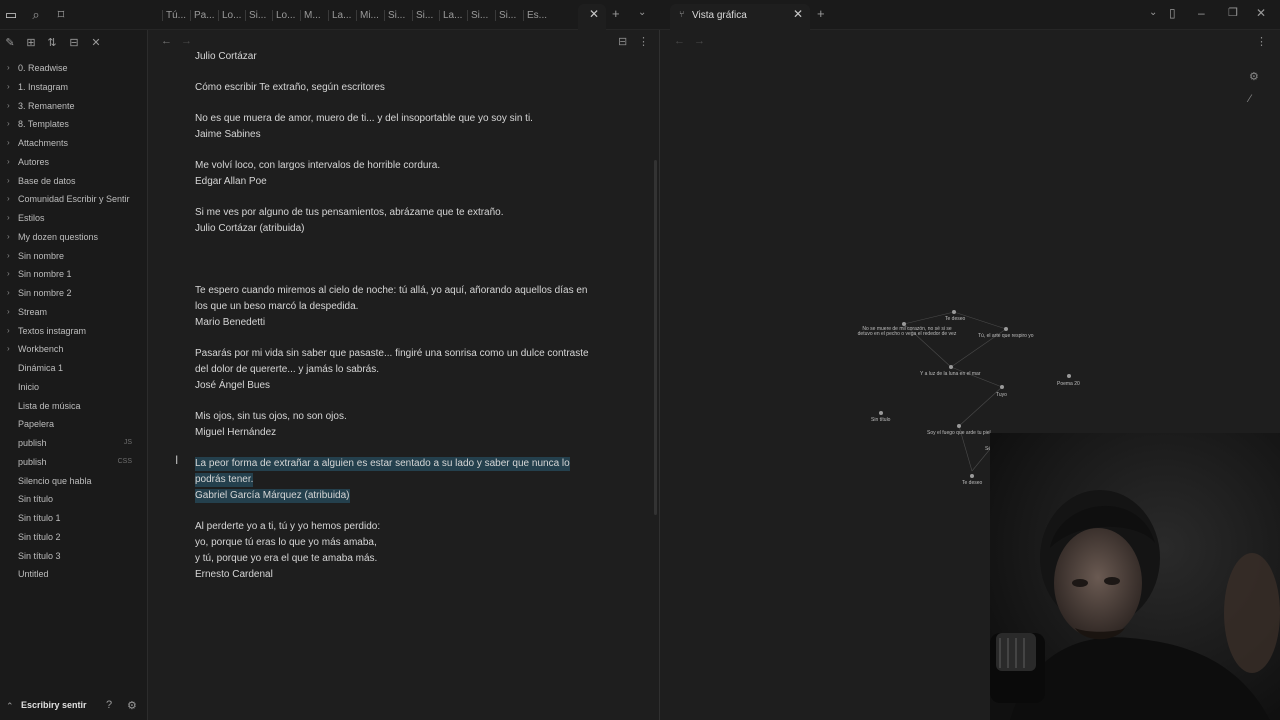 This screenshot has height=720, width=1280. What do you see at coordinates (74, 518) in the screenshot?
I see `file-item: Sin título 1` at bounding box center [74, 518].